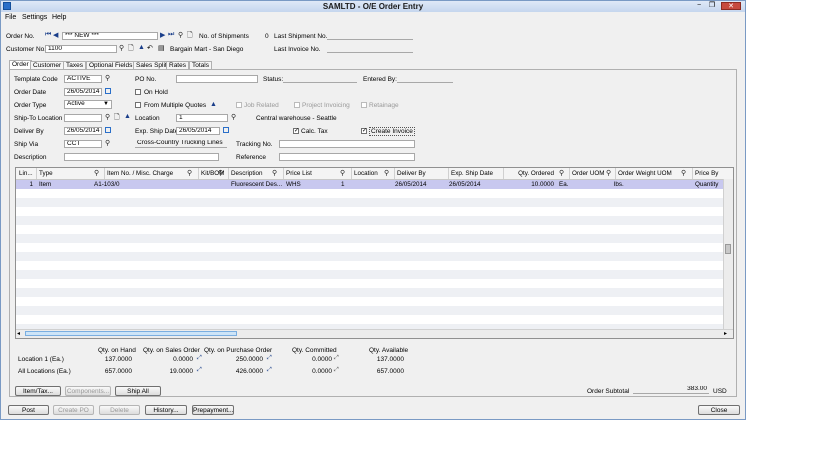 Image resolution: width=819 pixels, height=460 pixels. Describe the element at coordinates (83, 79) in the screenshot. I see `template-code-field: ACTIVE` at that location.